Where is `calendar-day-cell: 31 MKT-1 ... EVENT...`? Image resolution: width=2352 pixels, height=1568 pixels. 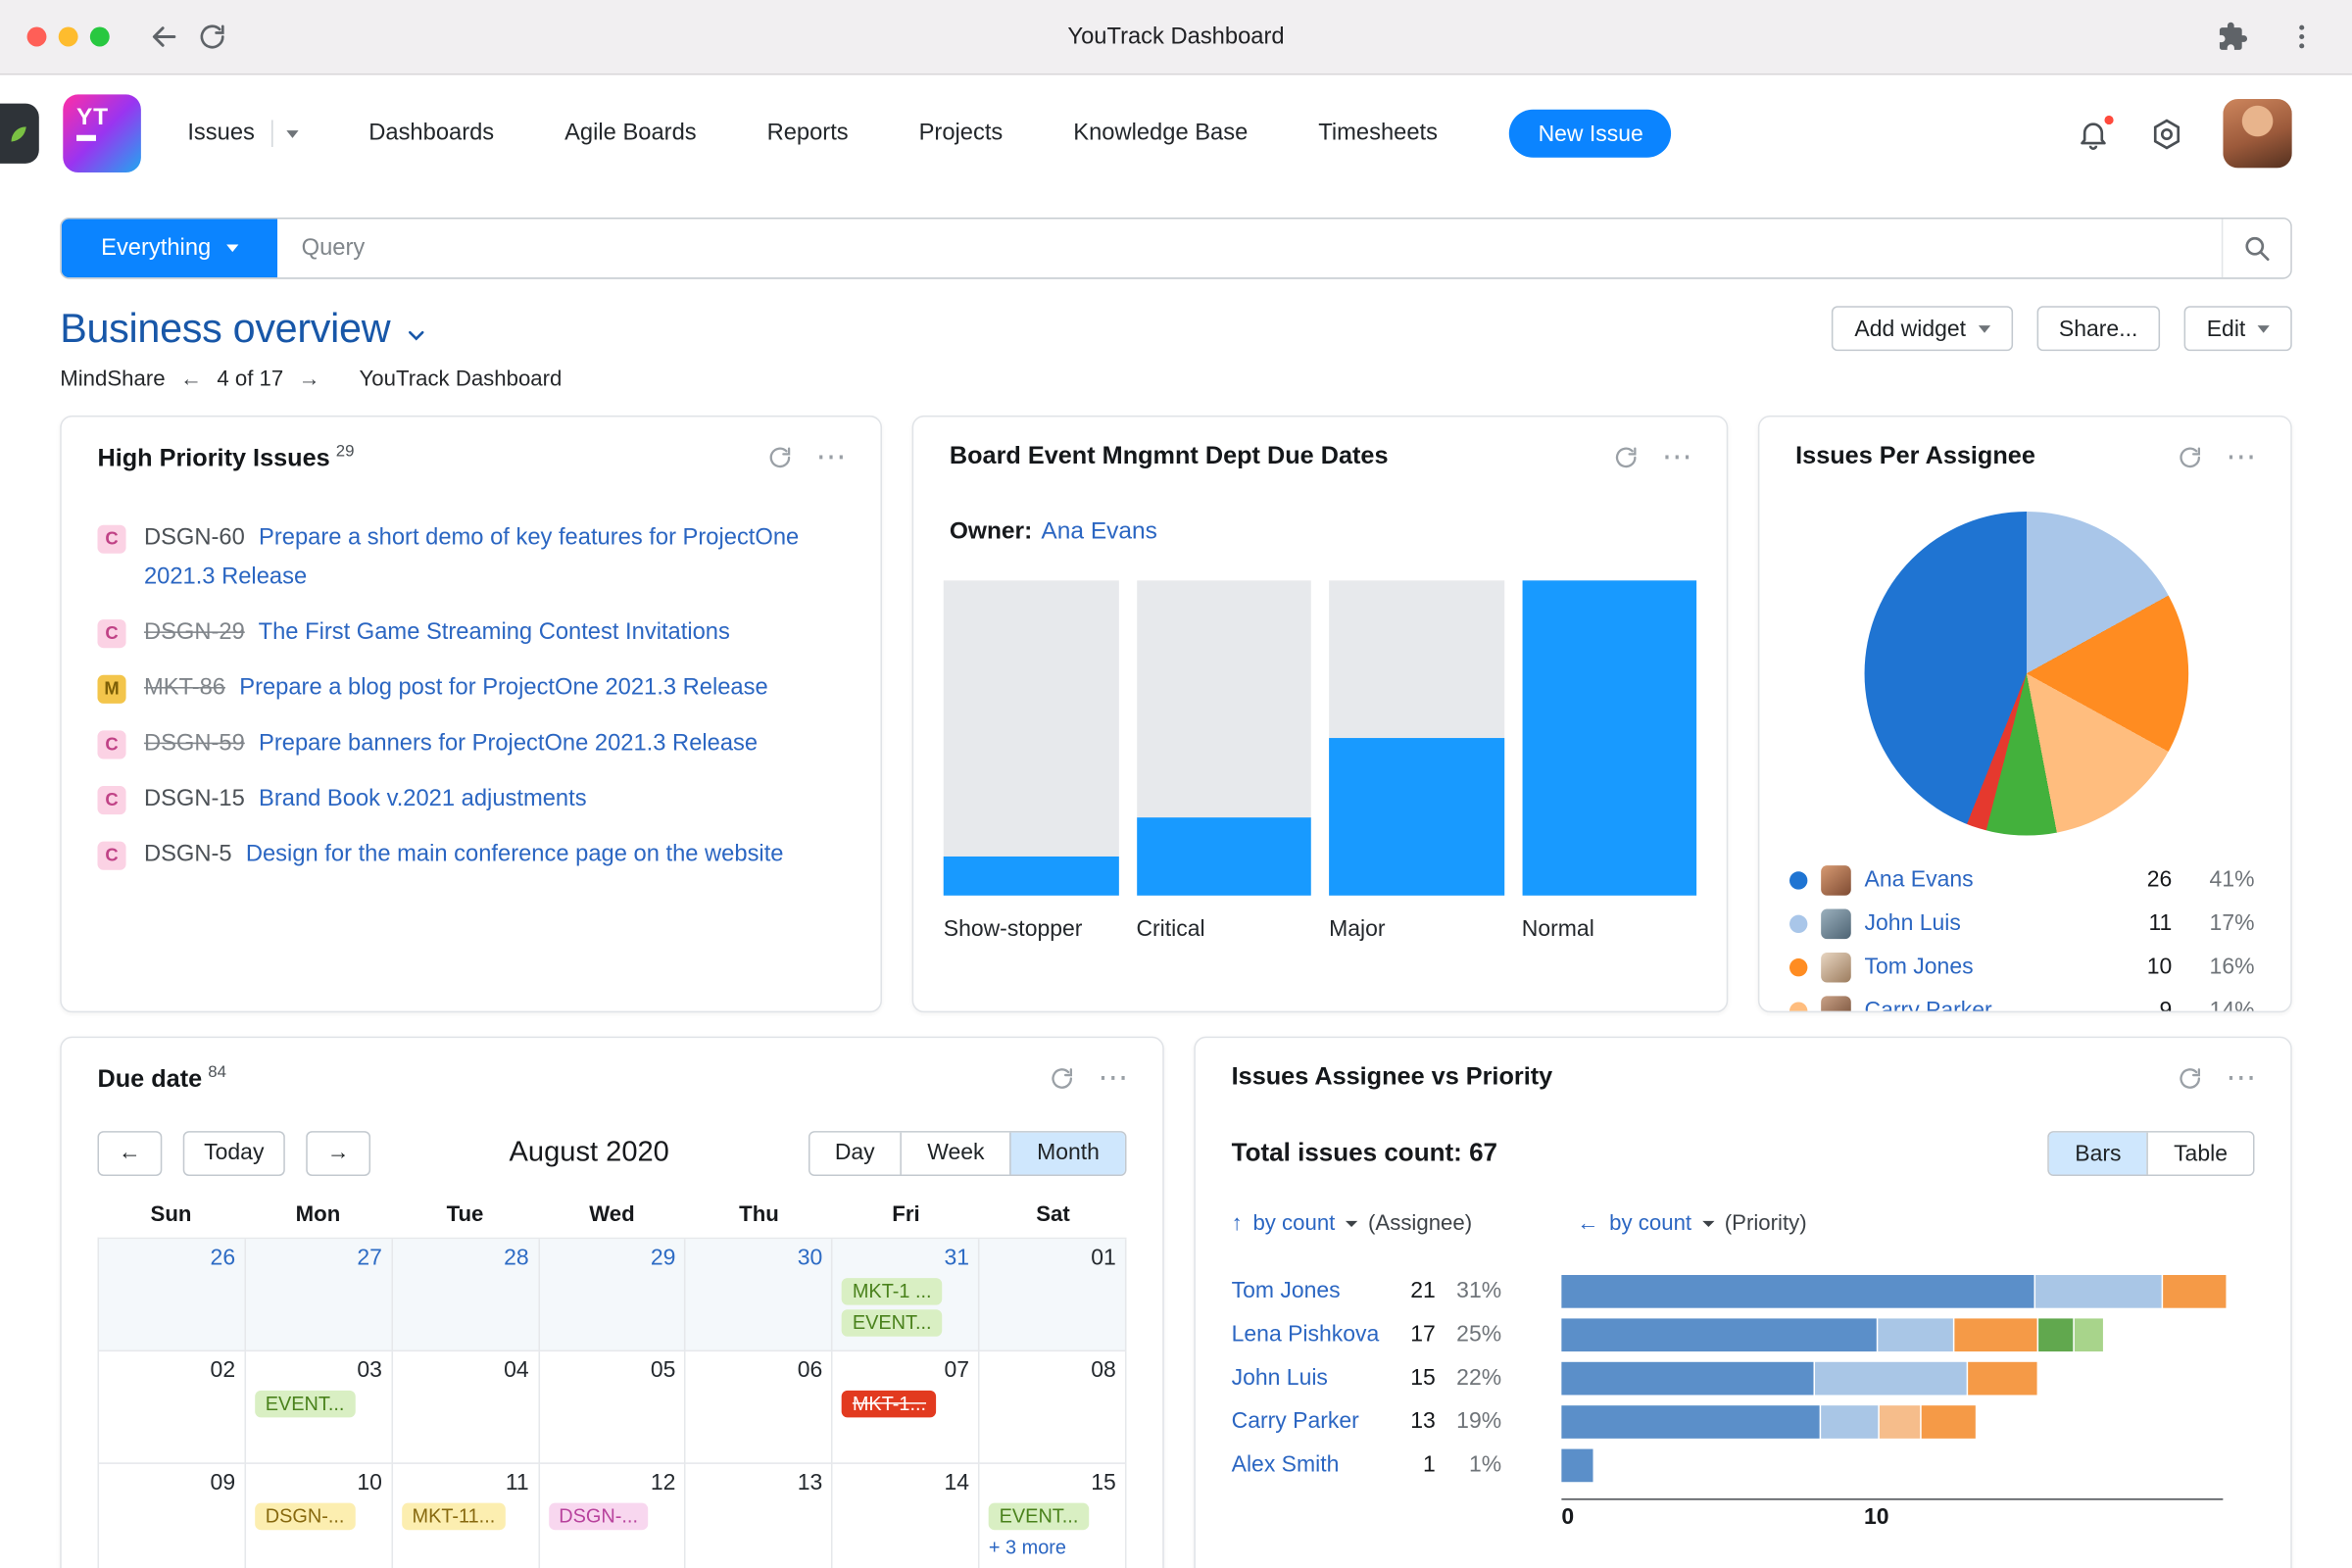 calendar-day-cell: 31 MKT-1 ... EVENT... is located at coordinates (906, 1294).